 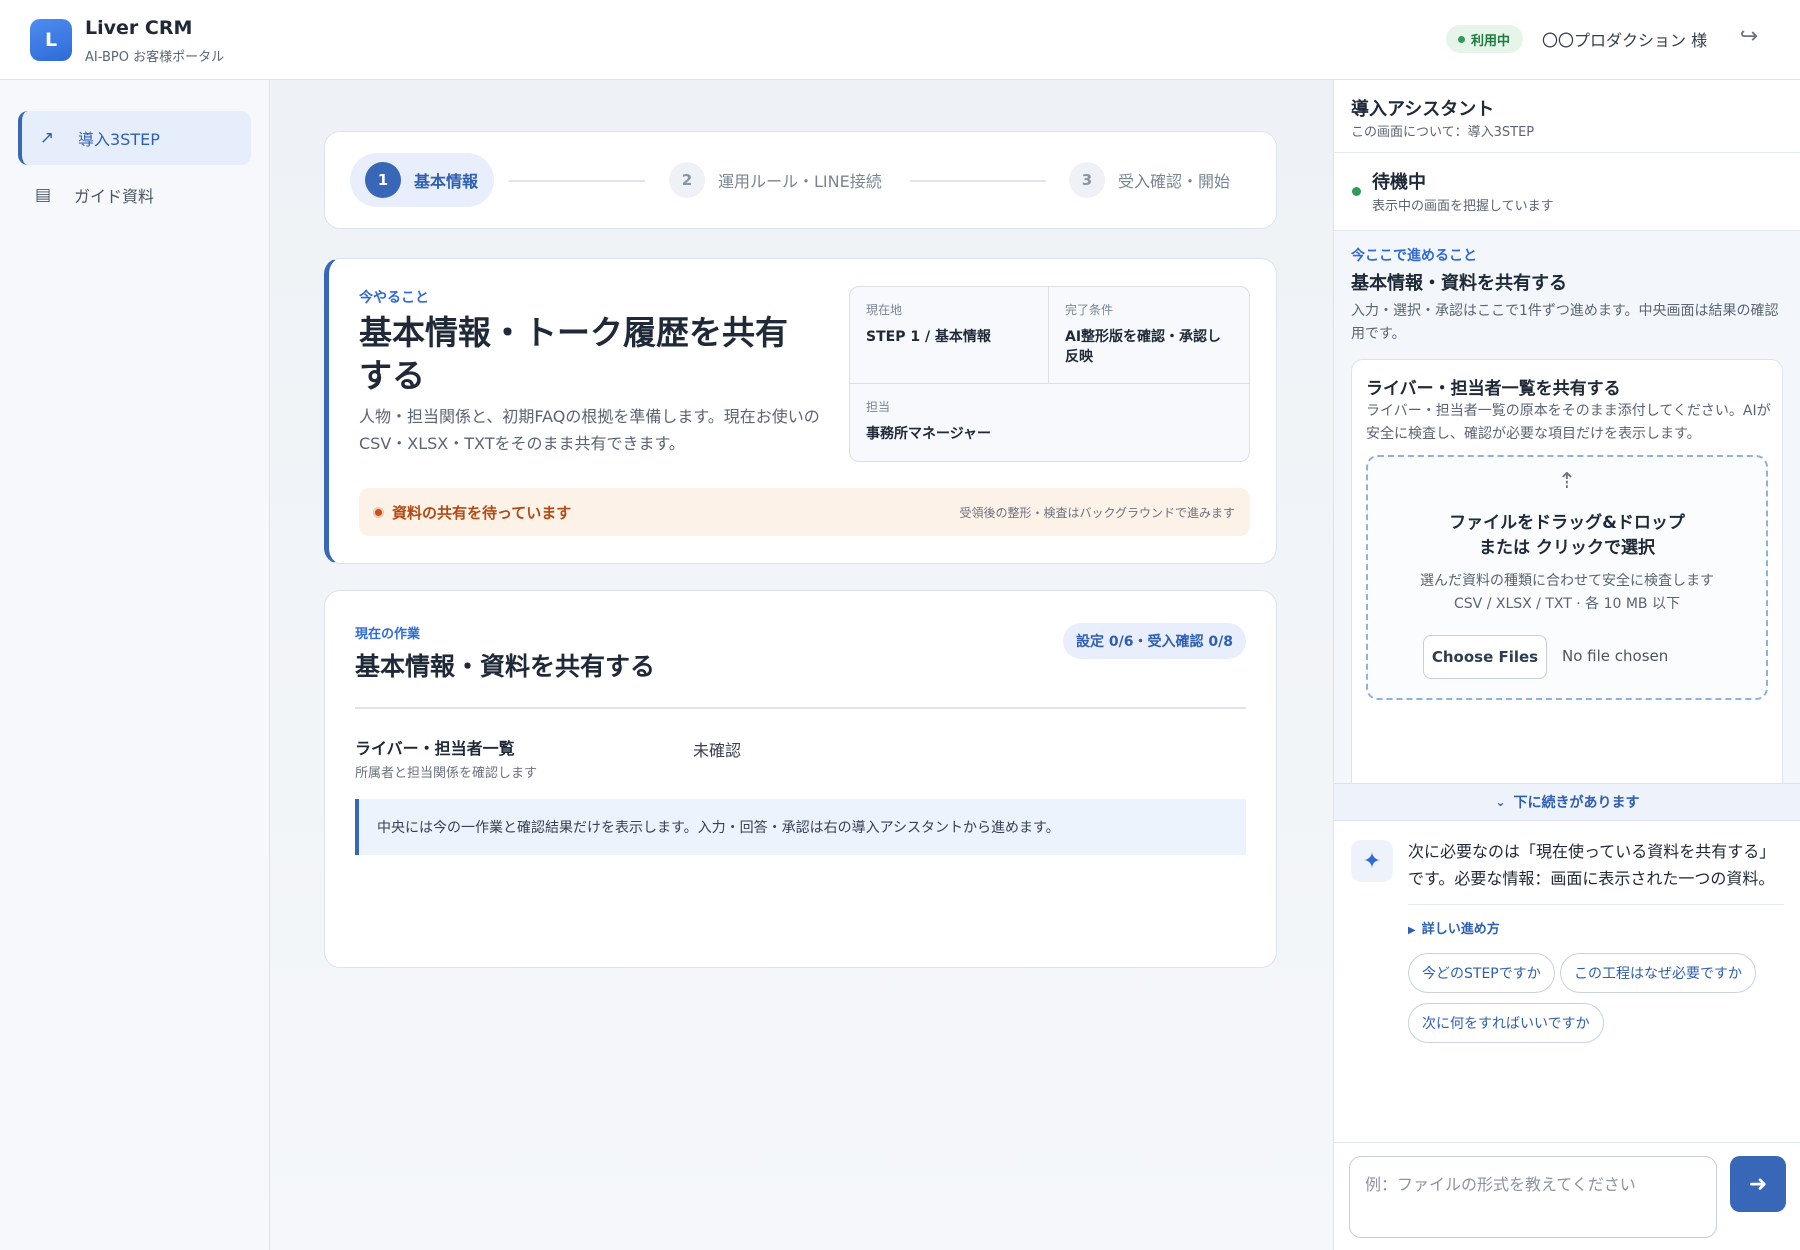 What do you see at coordinates (114, 196) in the screenshot?
I see `sidebar-item-label: ガイド資料` at bounding box center [114, 196].